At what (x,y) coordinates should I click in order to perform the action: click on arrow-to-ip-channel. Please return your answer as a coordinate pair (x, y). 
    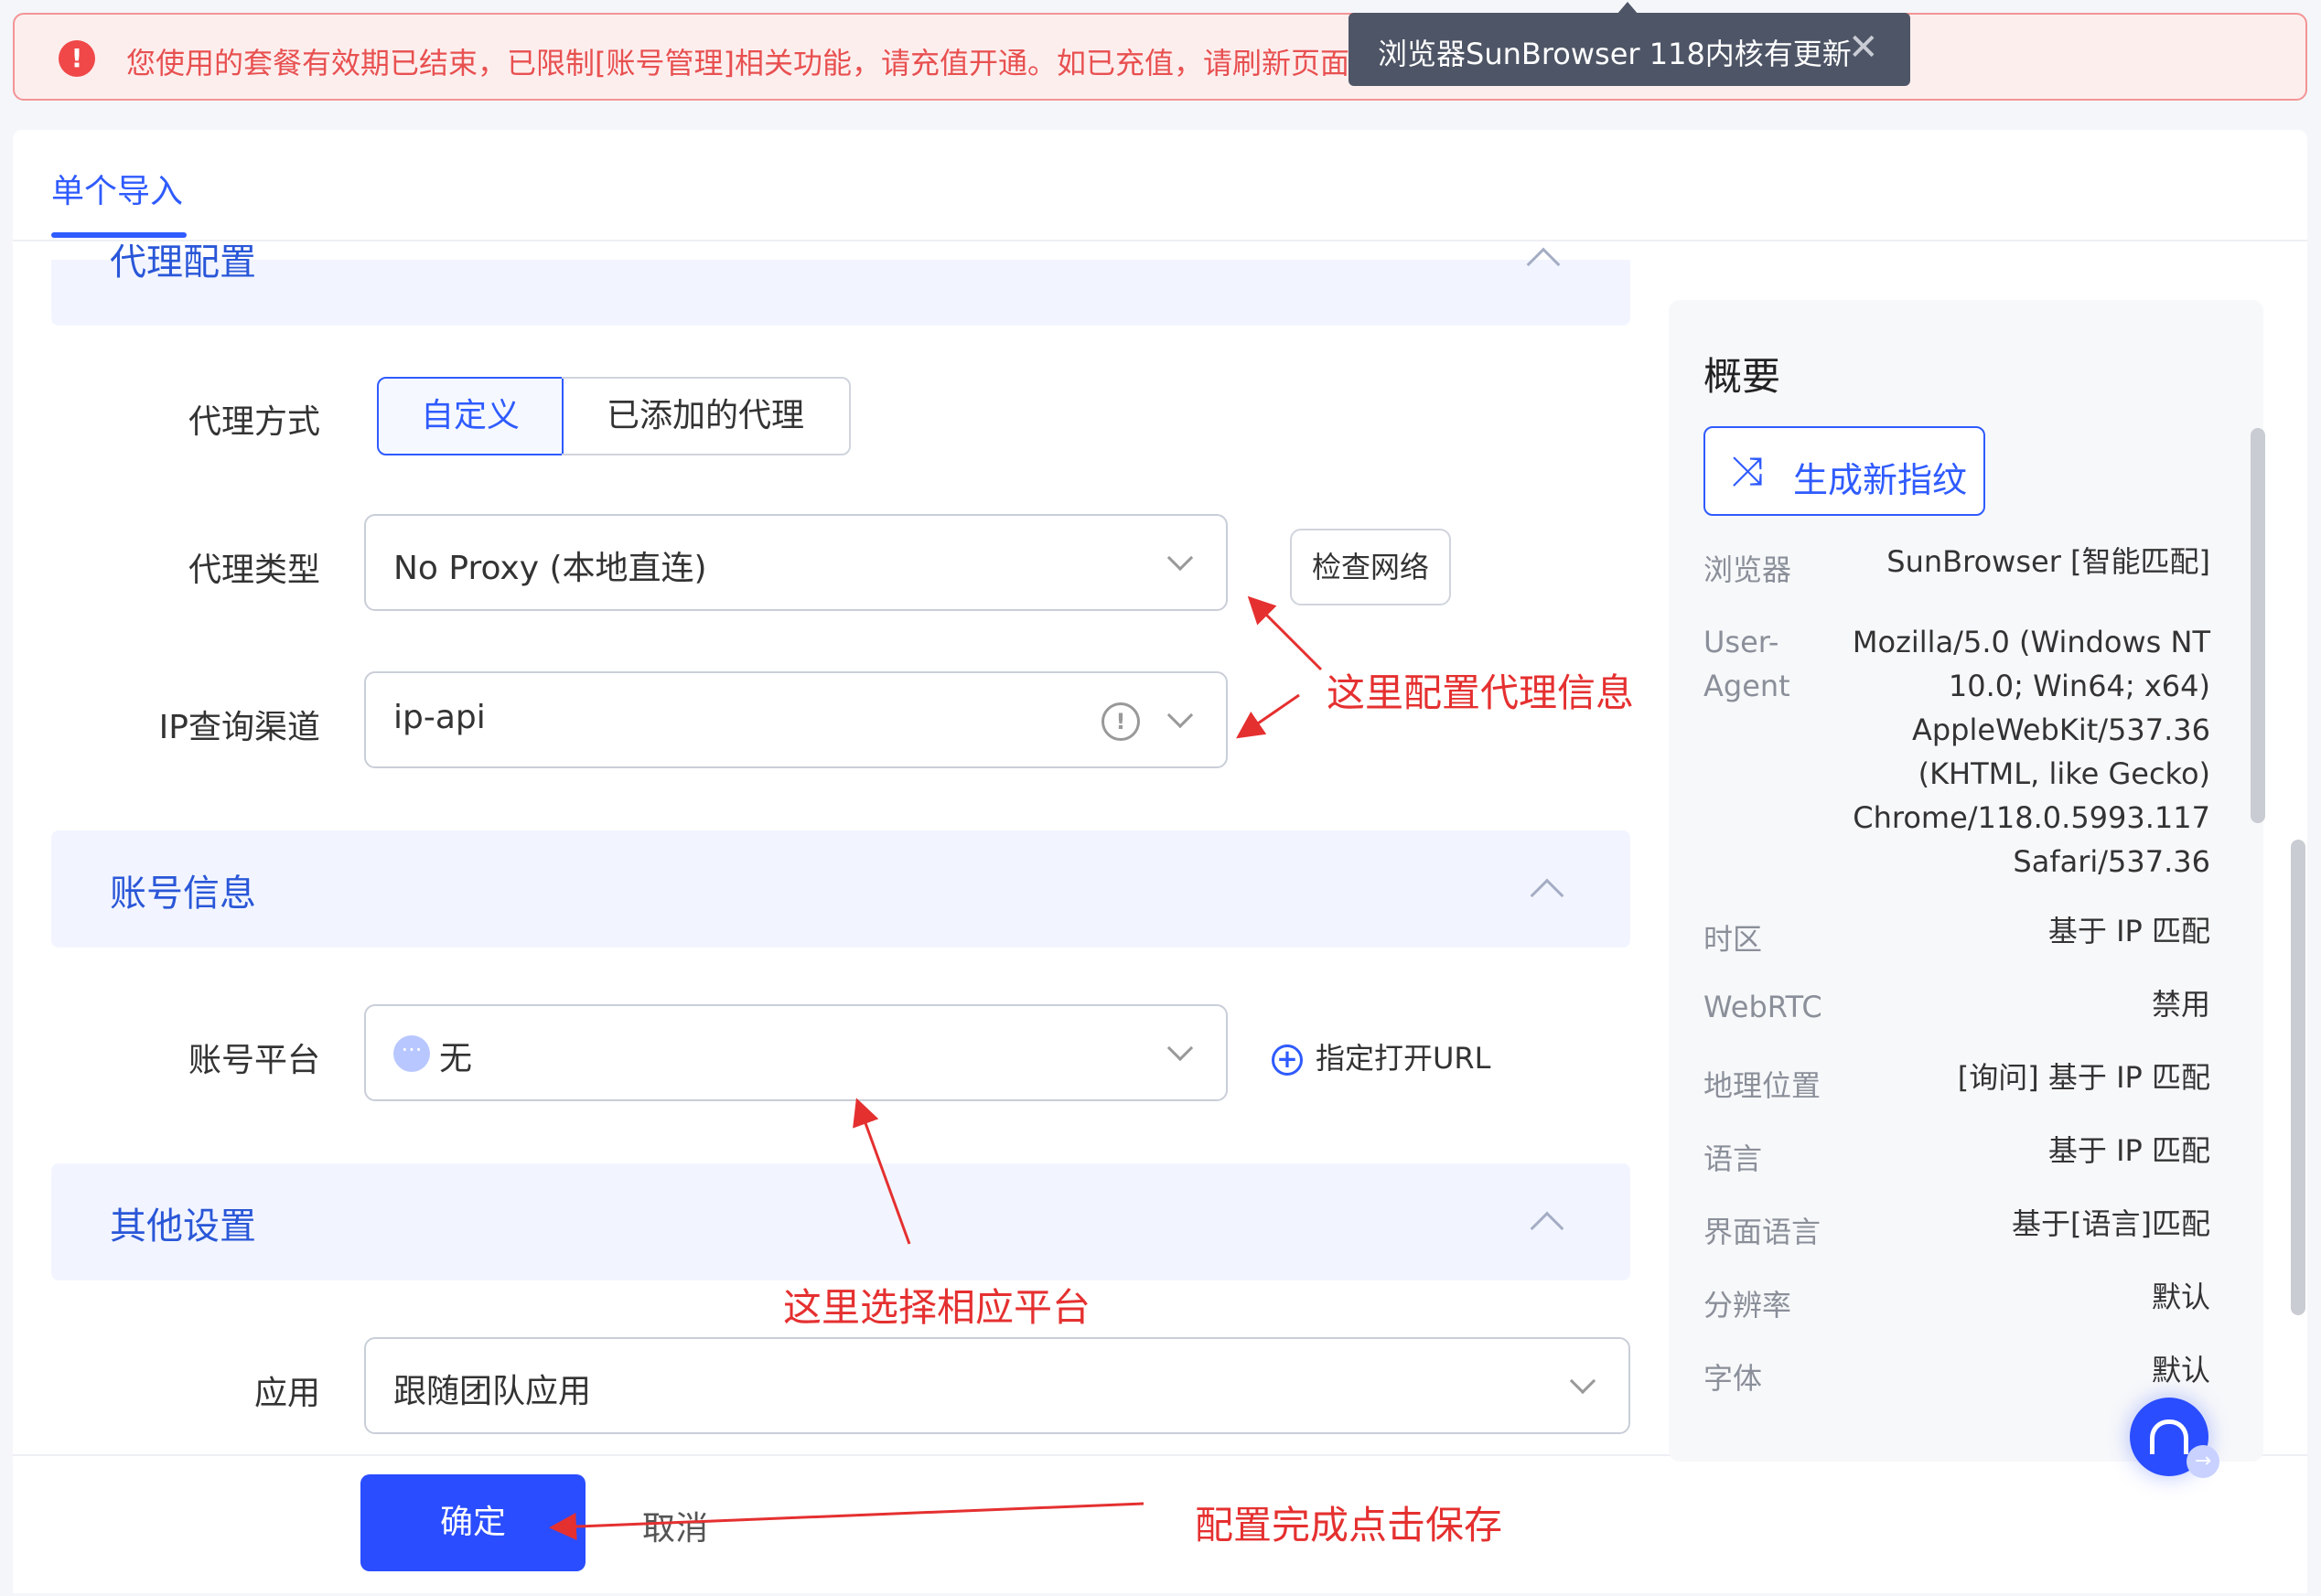
    Looking at the image, I should click on (1268, 716).